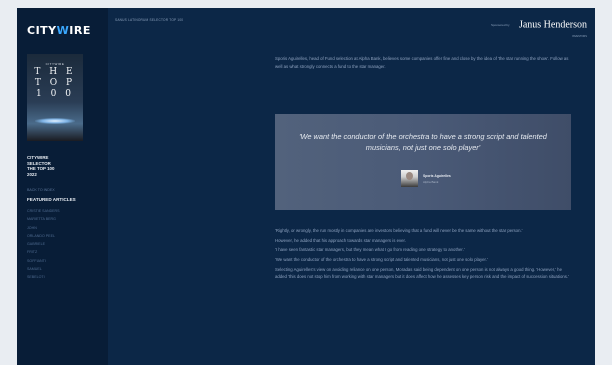 Image resolution: width=612 pixels, height=365 pixels. What do you see at coordinates (579, 36) in the screenshot?
I see `sponsor-tagline: INVESTORS` at bounding box center [579, 36].